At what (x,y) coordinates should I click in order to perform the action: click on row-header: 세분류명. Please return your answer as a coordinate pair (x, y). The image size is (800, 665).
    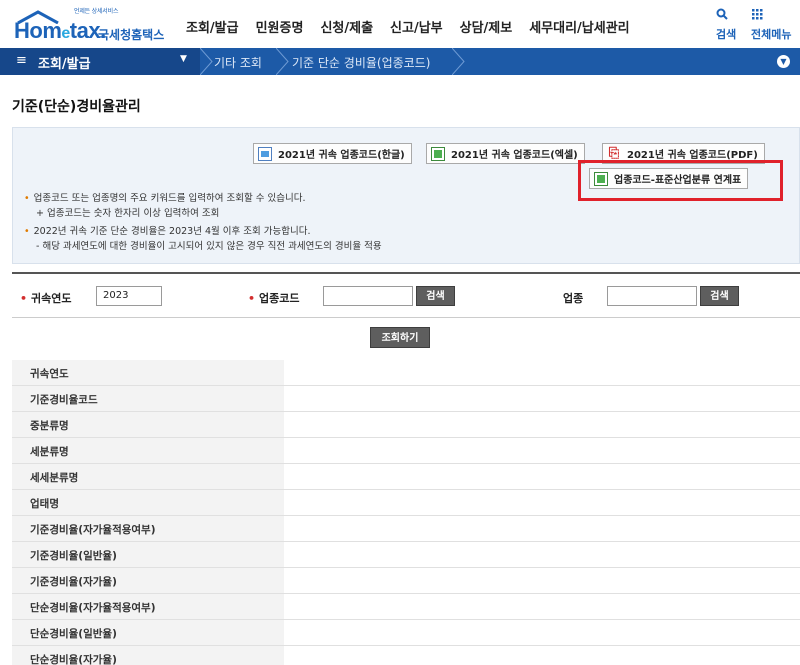
    Looking at the image, I should click on (148, 450).